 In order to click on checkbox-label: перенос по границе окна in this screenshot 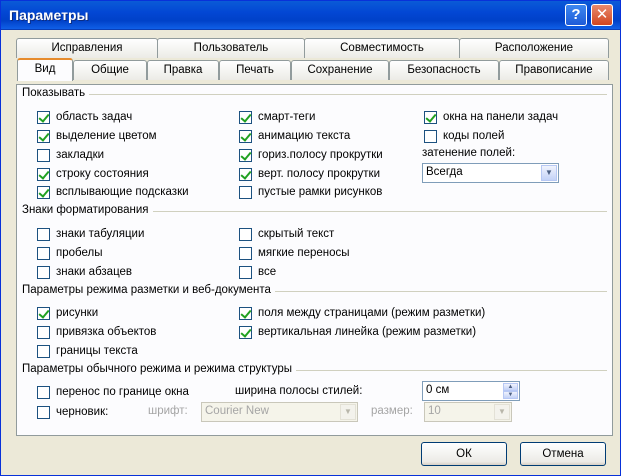, I will do `click(122, 392)`.